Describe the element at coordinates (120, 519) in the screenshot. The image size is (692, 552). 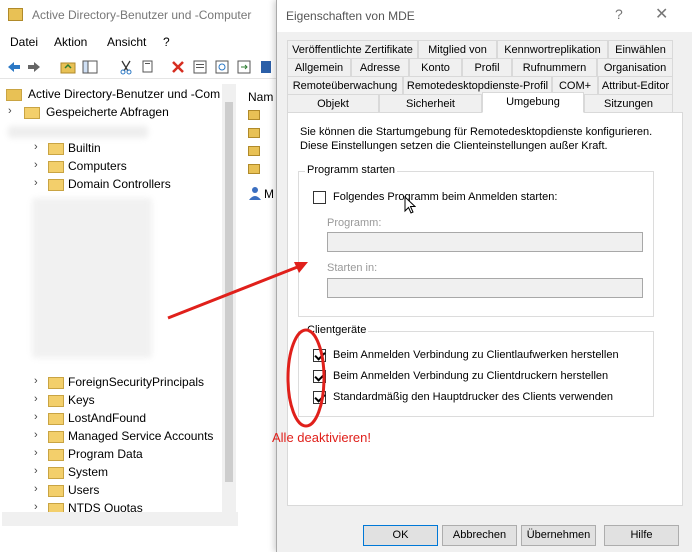
I see `tree-horizontal-scrollbar` at that location.